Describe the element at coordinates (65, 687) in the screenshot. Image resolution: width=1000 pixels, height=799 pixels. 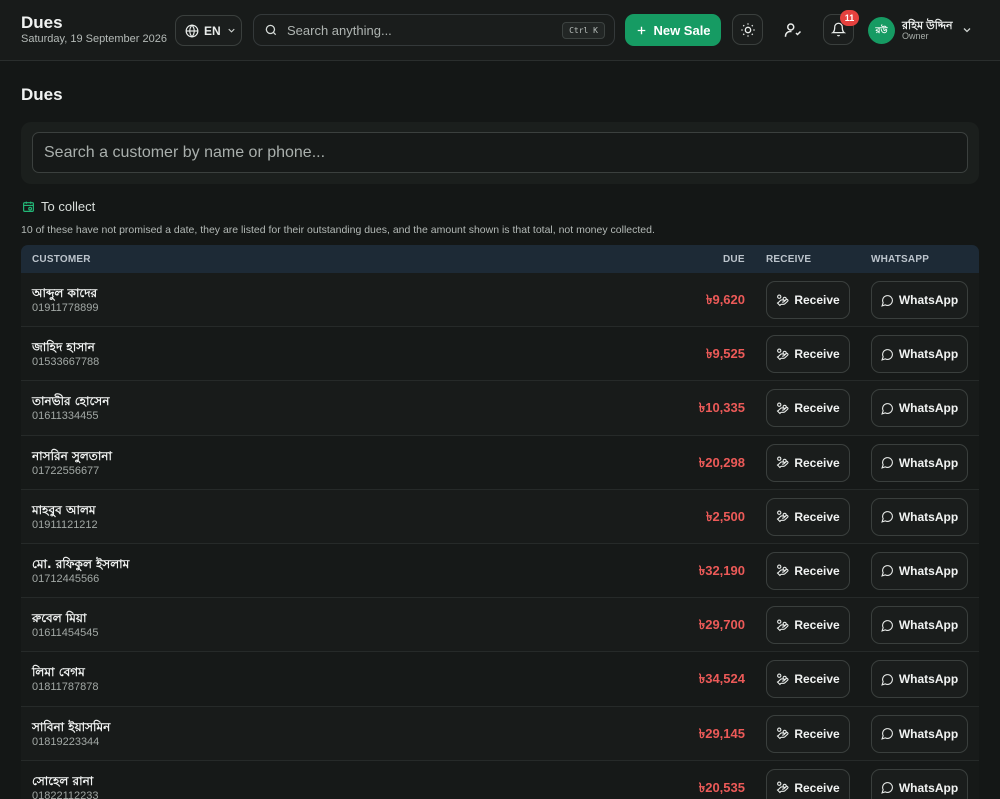
I see `customer-phone: 01811787878` at that location.